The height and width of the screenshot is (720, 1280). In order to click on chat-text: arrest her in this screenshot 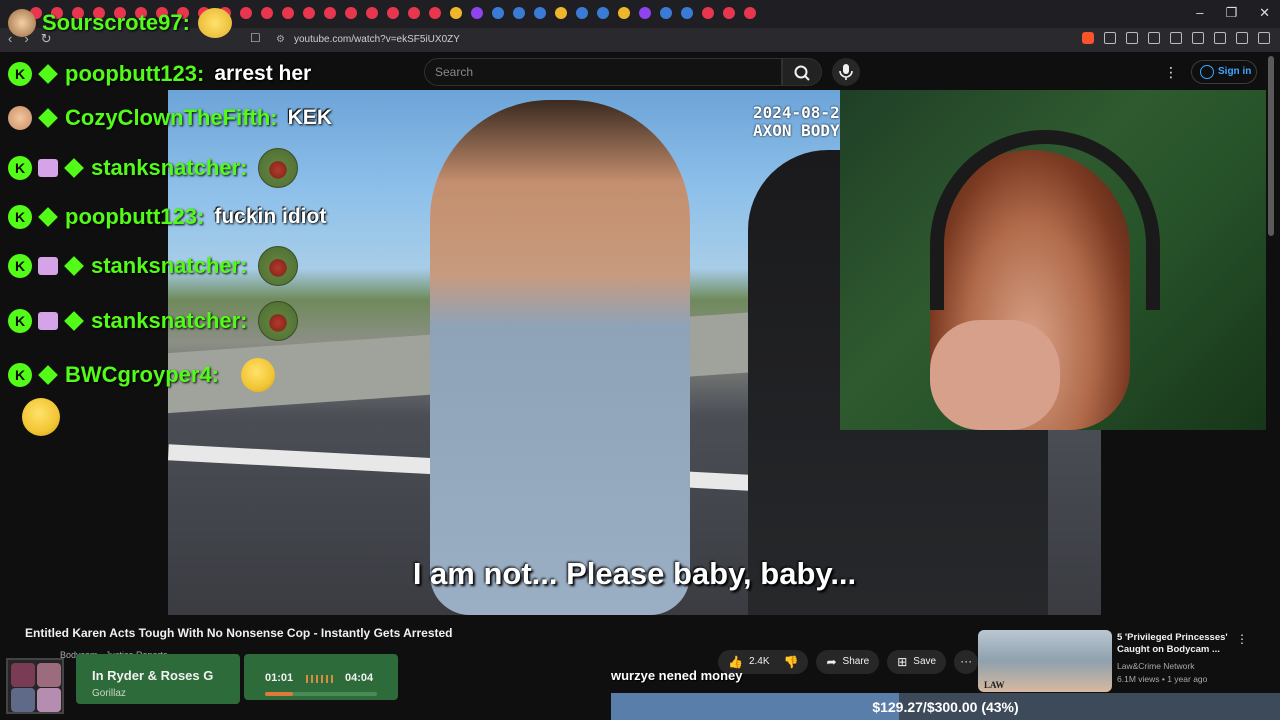, I will do `click(263, 73)`.